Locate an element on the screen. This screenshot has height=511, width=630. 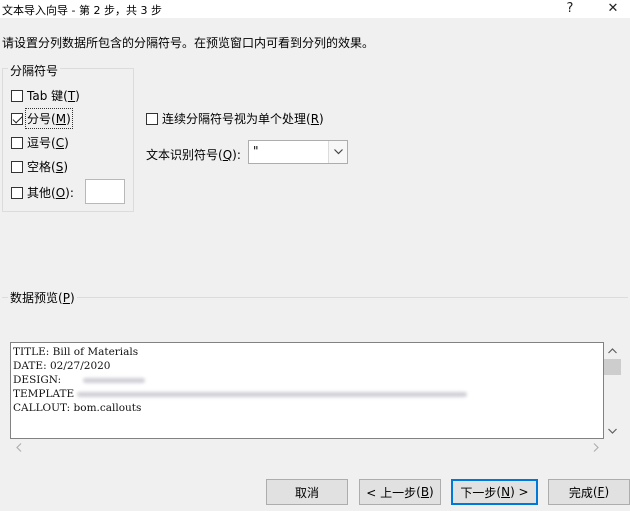
qualifier-label: 文本识别符号(Q): is located at coordinates (193, 155).